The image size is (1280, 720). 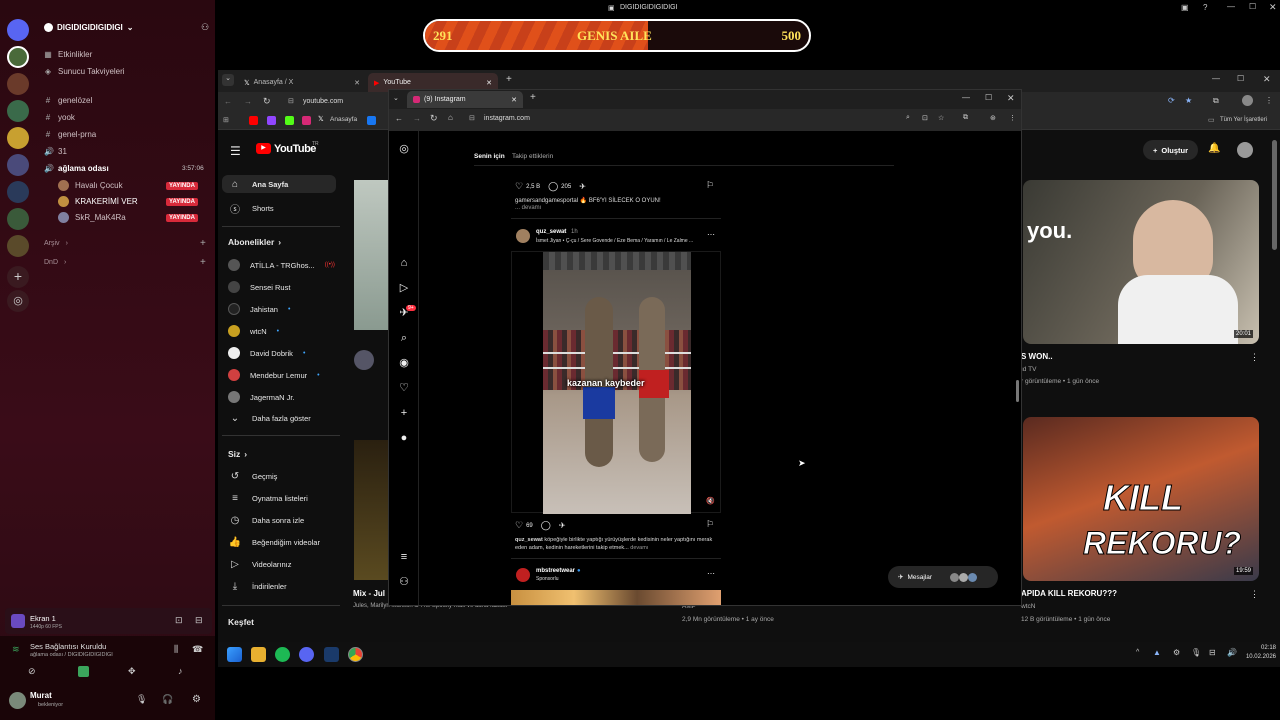 I want to click on sub-item: ATİLLA - TRGhos... ((•)), so click(x=281, y=265).